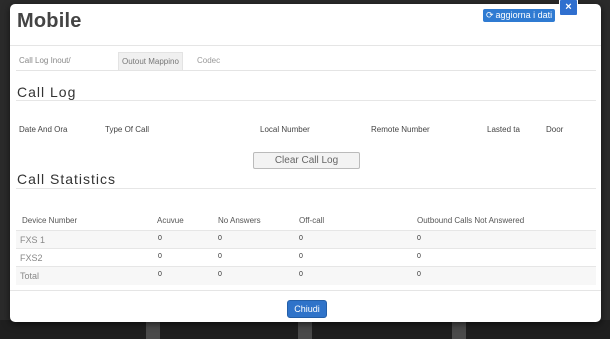  What do you see at coordinates (150, 61) in the screenshot?
I see `tab-outout-mapping: Outout Mappino` at bounding box center [150, 61].